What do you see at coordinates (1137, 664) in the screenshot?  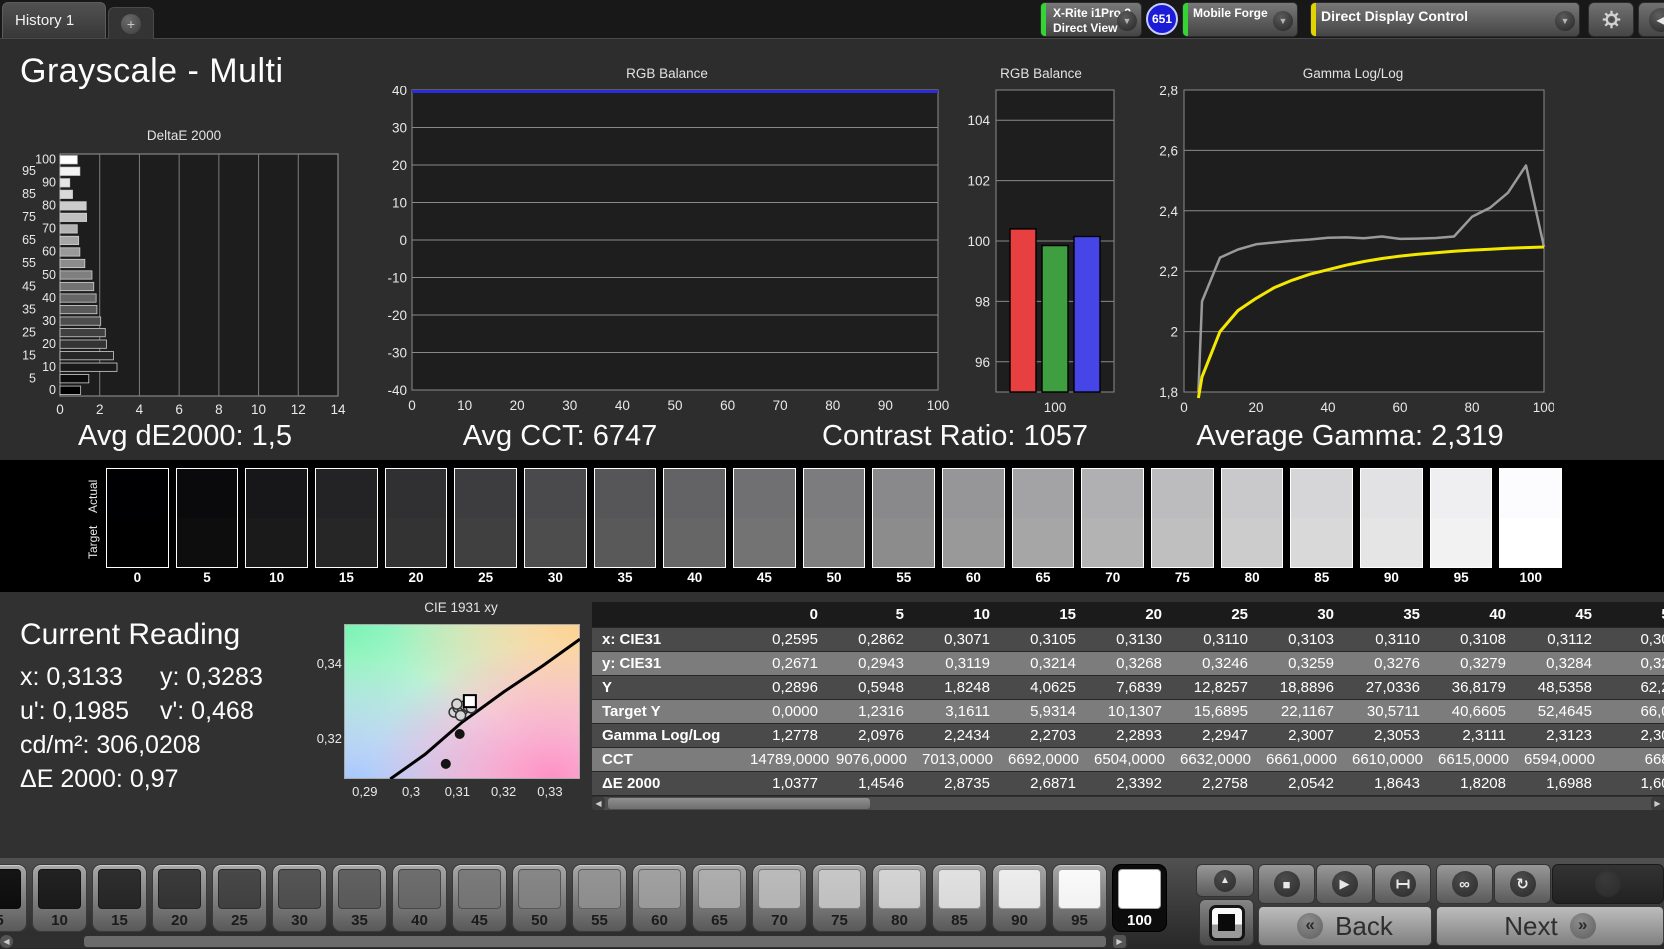 I see `table-cell: 0,3268` at bounding box center [1137, 664].